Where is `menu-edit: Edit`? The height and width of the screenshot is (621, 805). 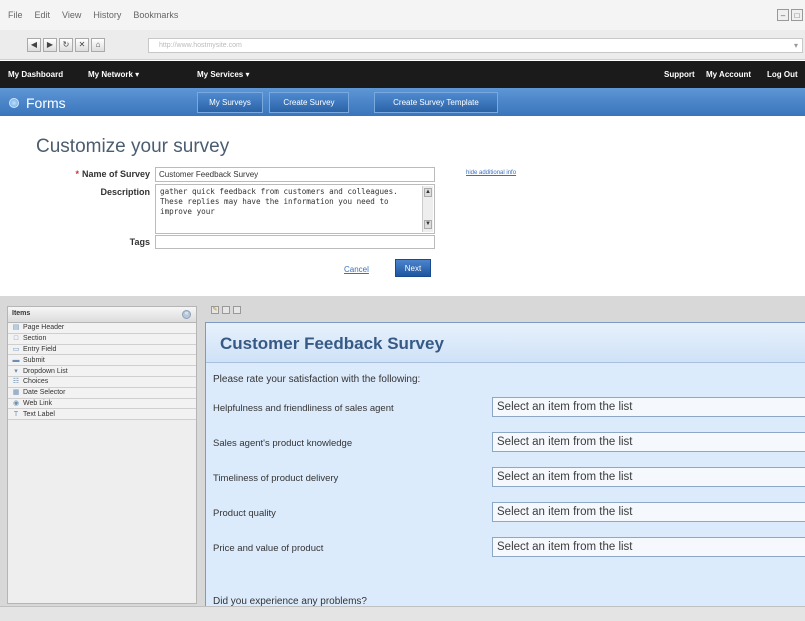 menu-edit: Edit is located at coordinates (43, 15).